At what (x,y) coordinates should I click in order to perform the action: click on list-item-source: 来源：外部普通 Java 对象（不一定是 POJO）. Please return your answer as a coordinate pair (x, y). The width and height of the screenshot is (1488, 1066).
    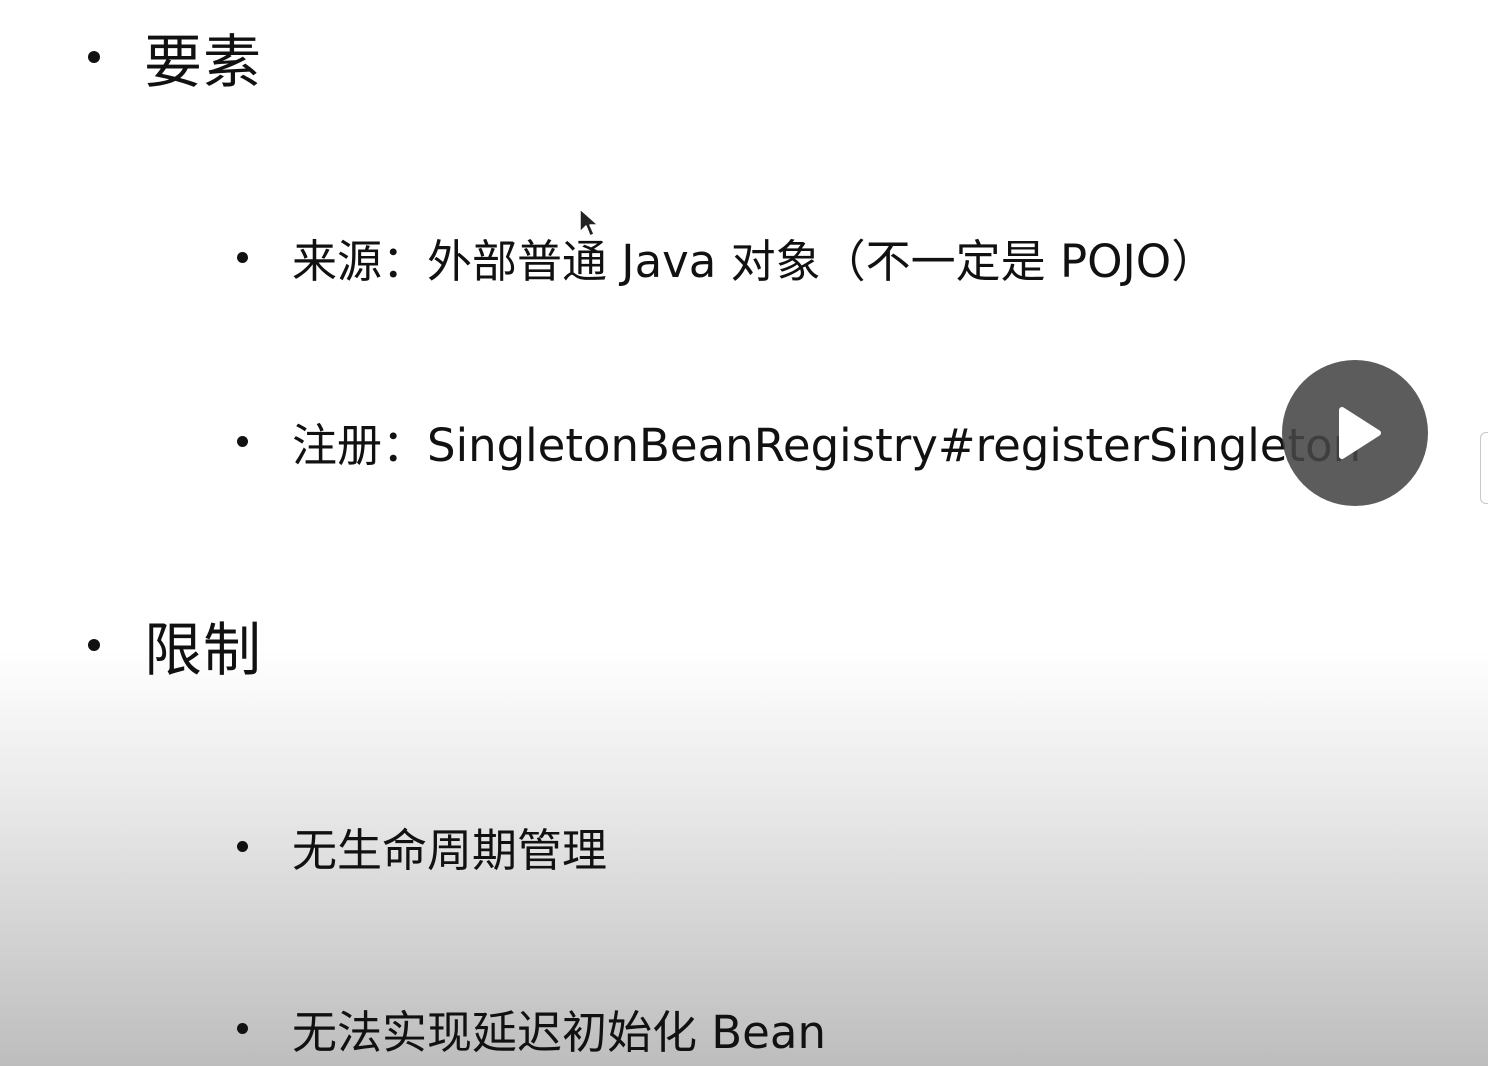
    Looking at the image, I should click on (726, 257).